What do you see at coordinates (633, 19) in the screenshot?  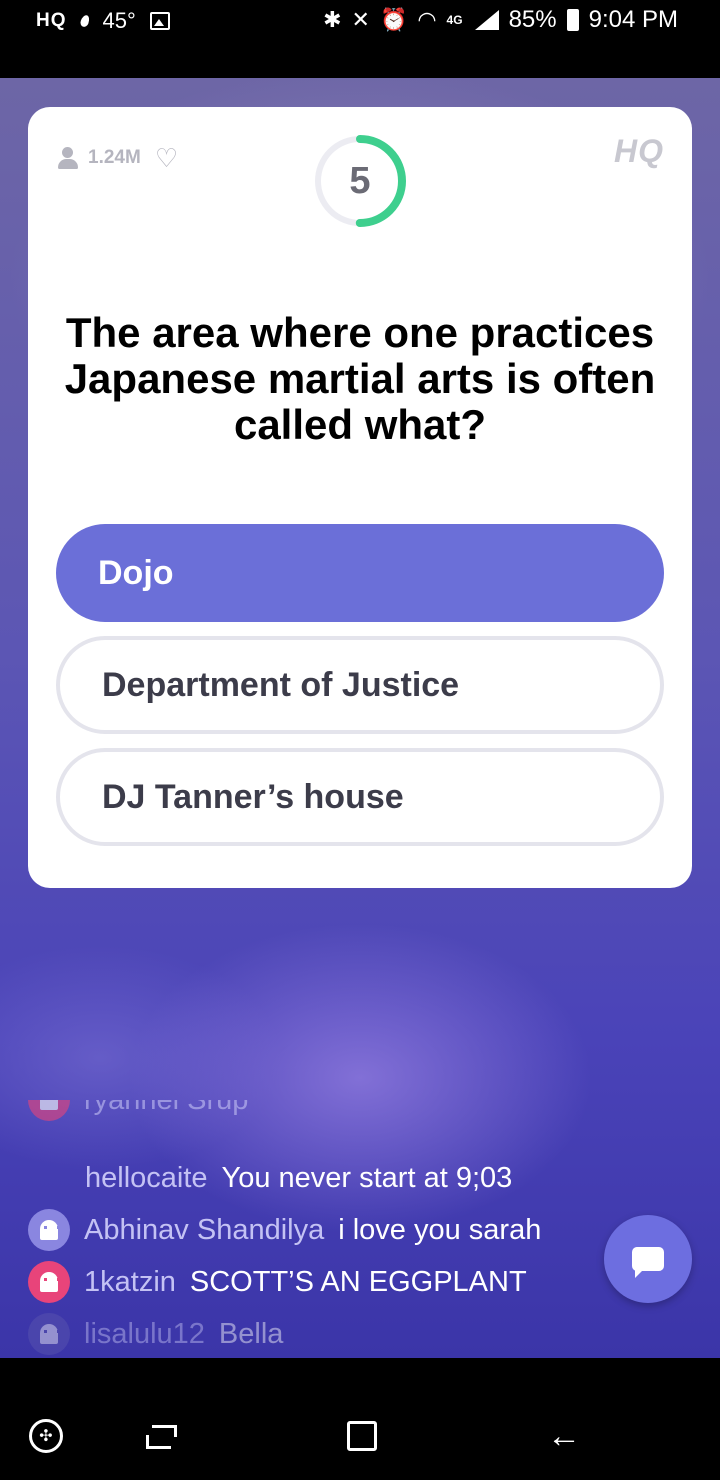 I see `clock: 9:04 PM` at bounding box center [633, 19].